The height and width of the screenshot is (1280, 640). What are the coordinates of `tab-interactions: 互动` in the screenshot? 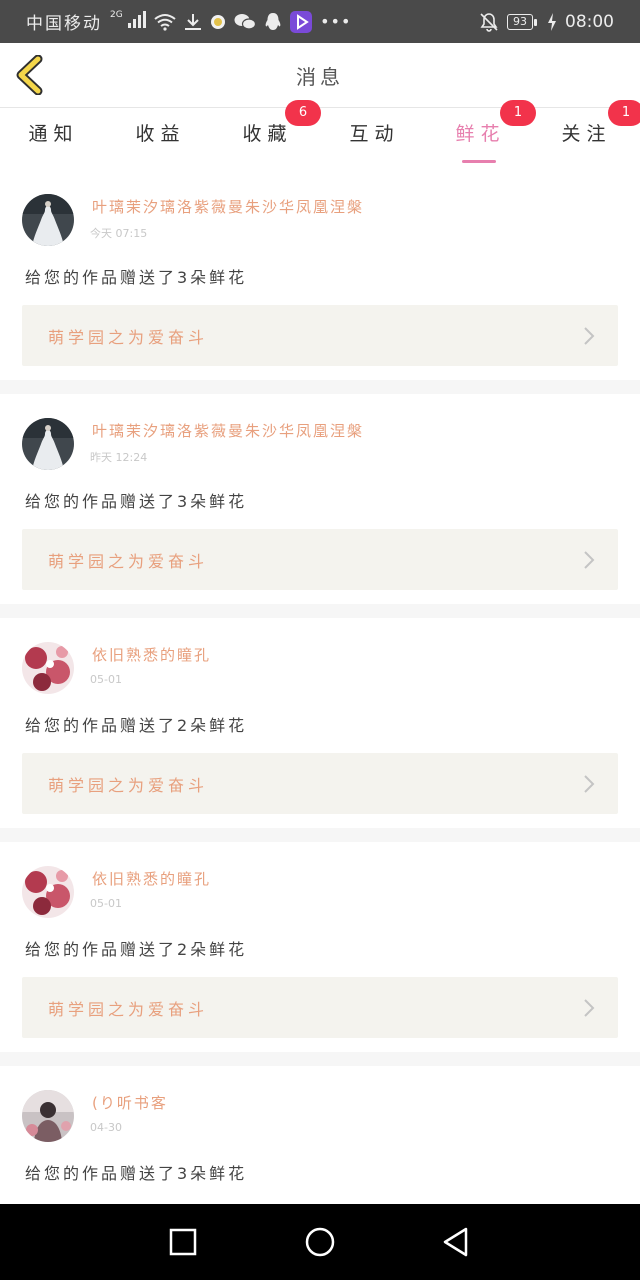 It's located at (374, 138).